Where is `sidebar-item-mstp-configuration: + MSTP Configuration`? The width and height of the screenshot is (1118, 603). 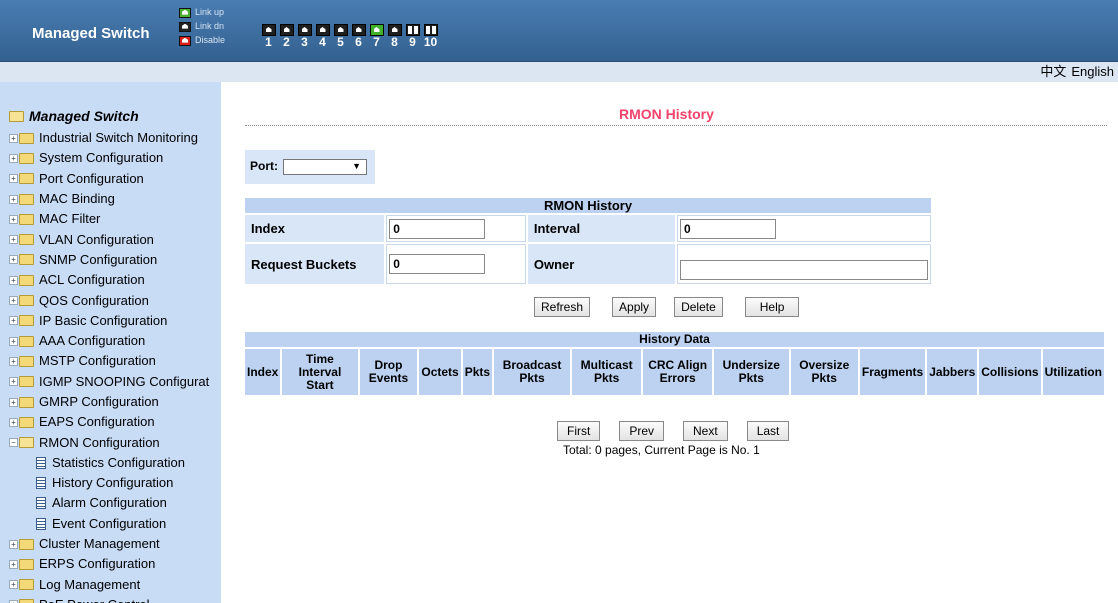 sidebar-item-mstp-configuration: + MSTP Configuration is located at coordinates (109, 361).